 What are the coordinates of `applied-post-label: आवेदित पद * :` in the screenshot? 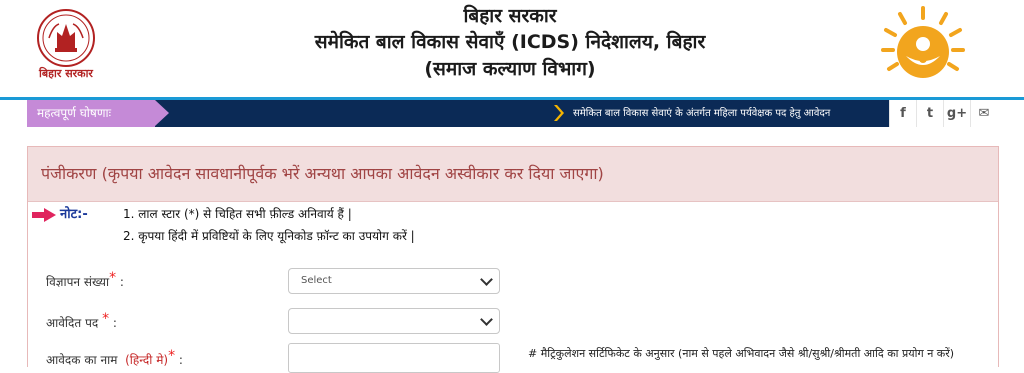 It's located at (81, 321).